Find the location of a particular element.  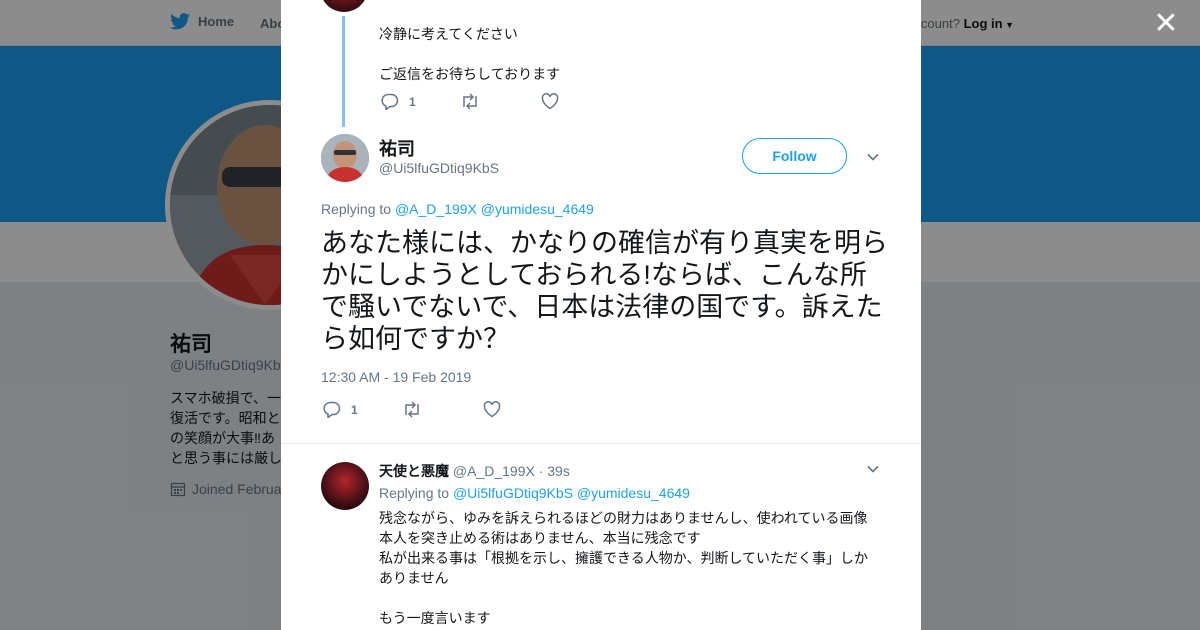

mention-link: @A_D_199X is located at coordinates (436, 209).